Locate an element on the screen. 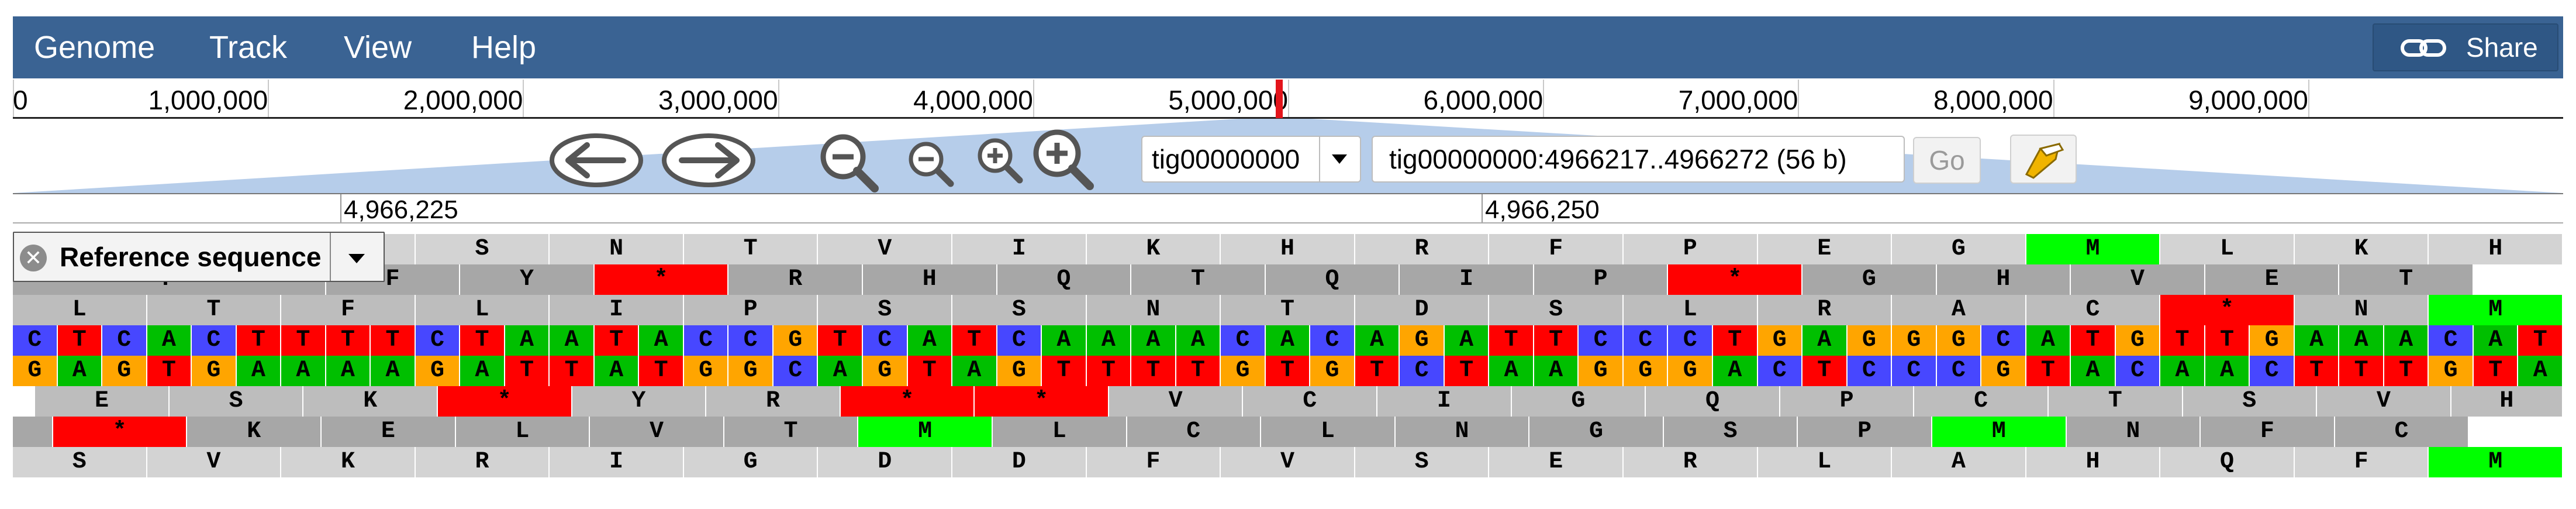 The height and width of the screenshot is (509, 2576). forward-frame-1: SNTVIKHRFPEGMLKH is located at coordinates (1288, 249).